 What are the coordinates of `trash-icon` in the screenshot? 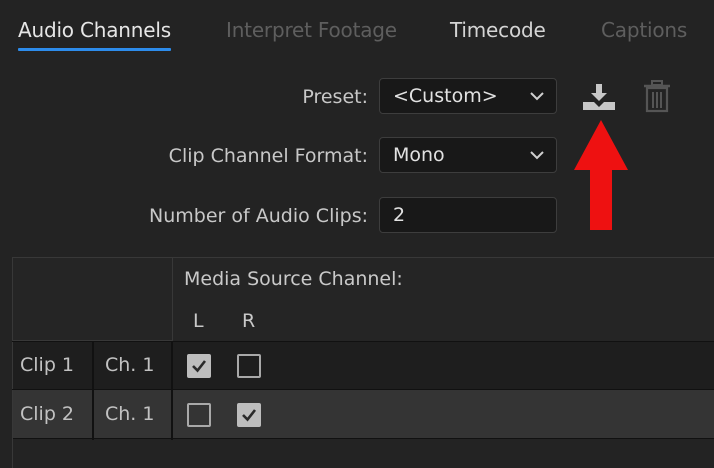 It's located at (657, 96).